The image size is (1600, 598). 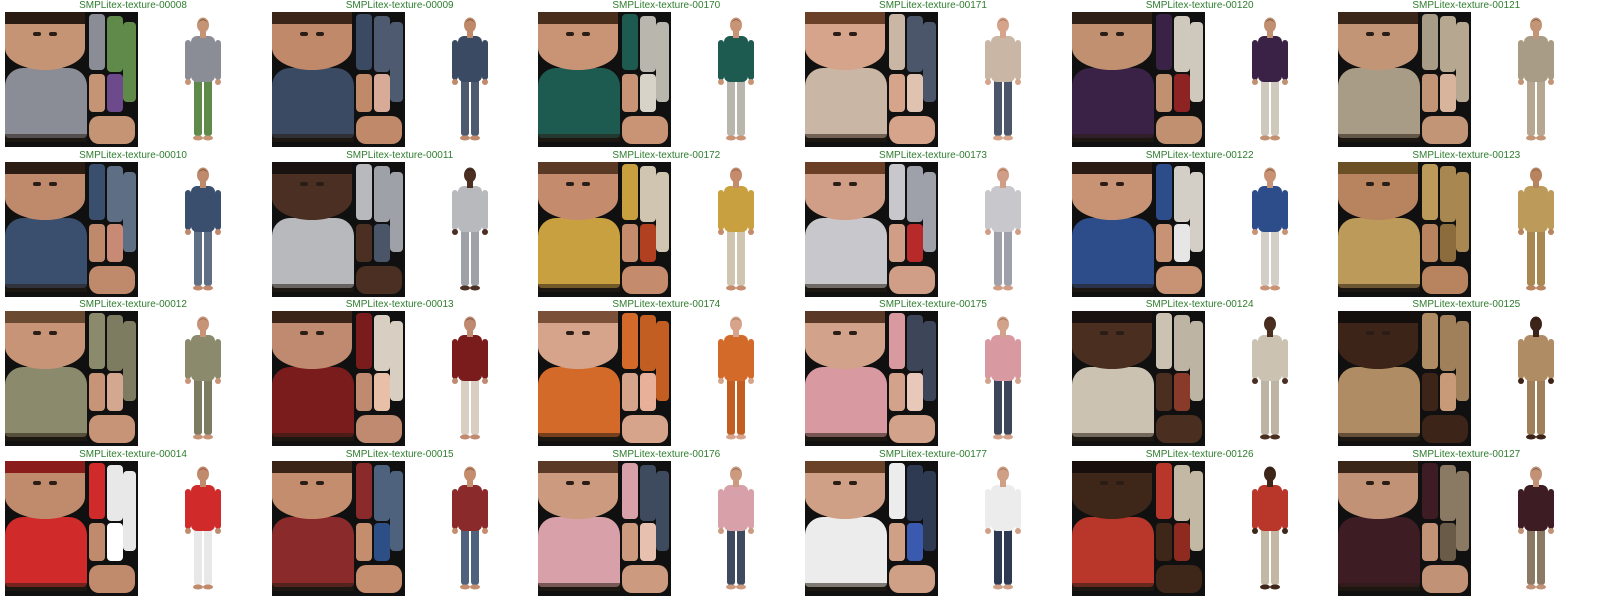 What do you see at coordinates (1466, 5) in the screenshot?
I see `texture-label: SMPLitex-texture-00121` at bounding box center [1466, 5].